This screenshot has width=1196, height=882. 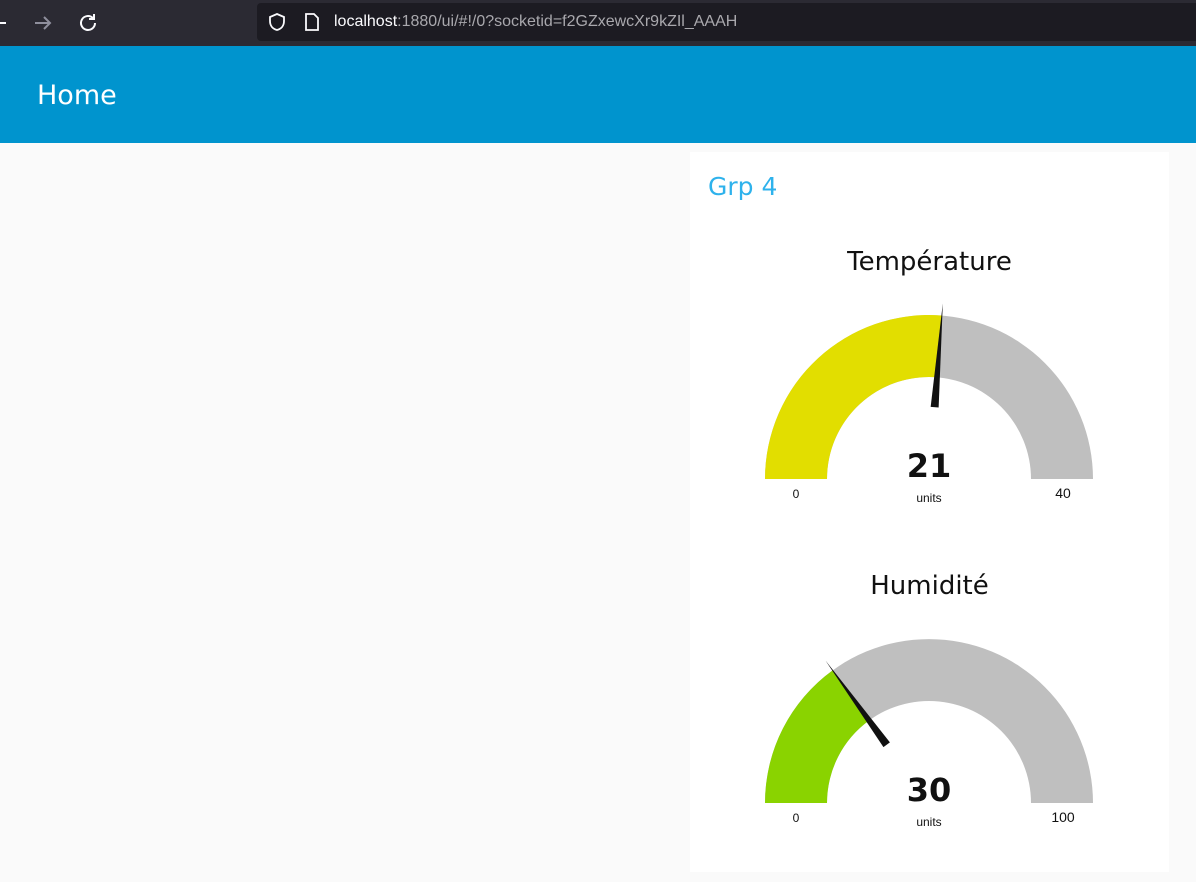 What do you see at coordinates (43, 23) in the screenshot?
I see `forward-icon` at bounding box center [43, 23].